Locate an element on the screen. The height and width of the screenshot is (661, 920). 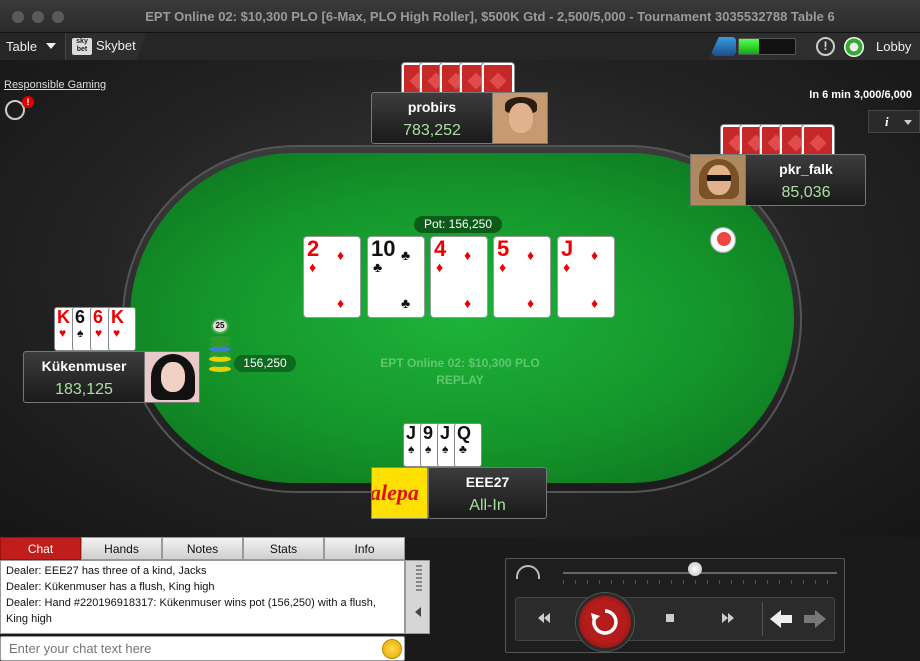
collapse-arrow-icon is located at coordinates (418, 612).